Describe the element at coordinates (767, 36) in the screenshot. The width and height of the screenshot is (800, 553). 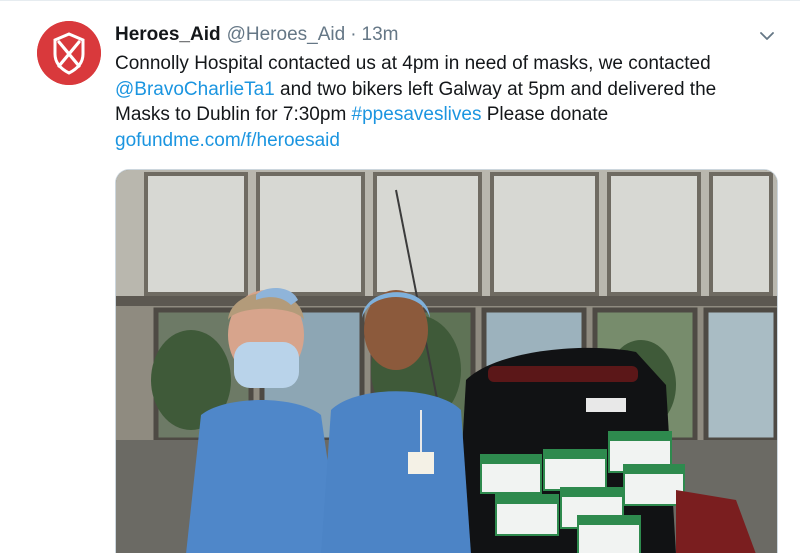
I see `chevron-down-icon` at that location.